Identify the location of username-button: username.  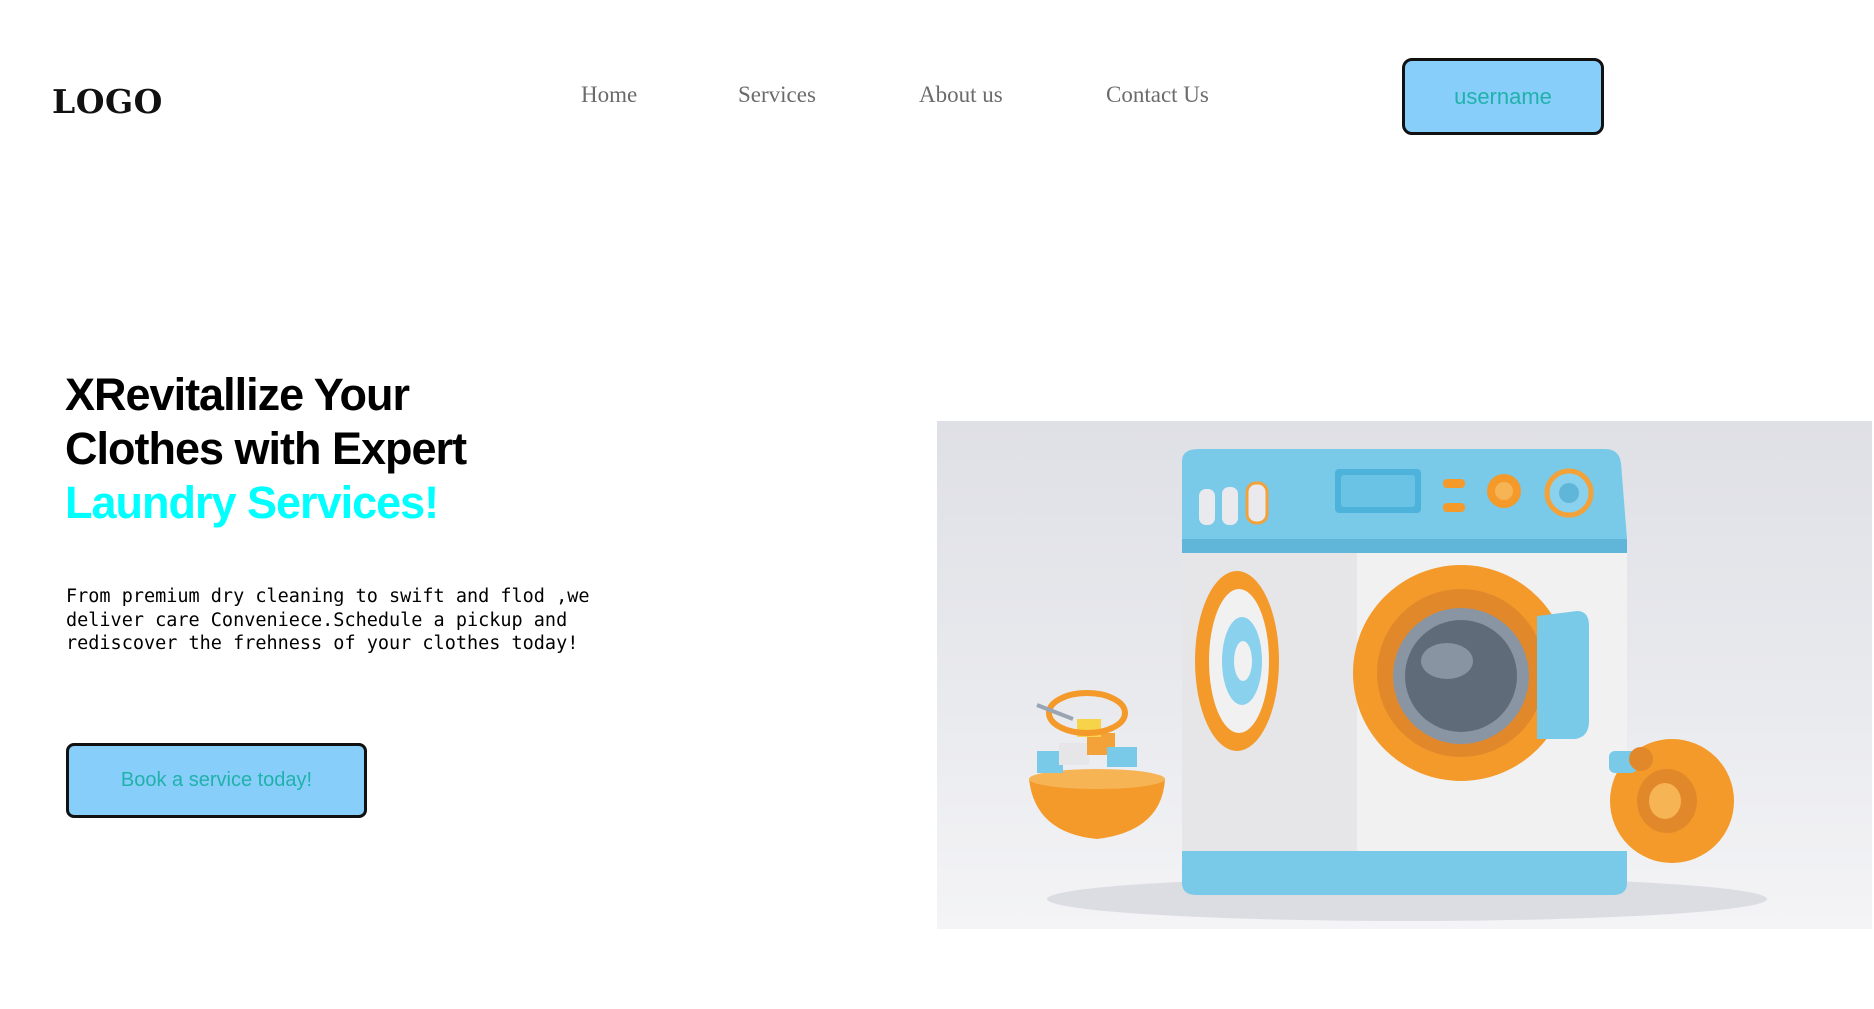
(1503, 96).